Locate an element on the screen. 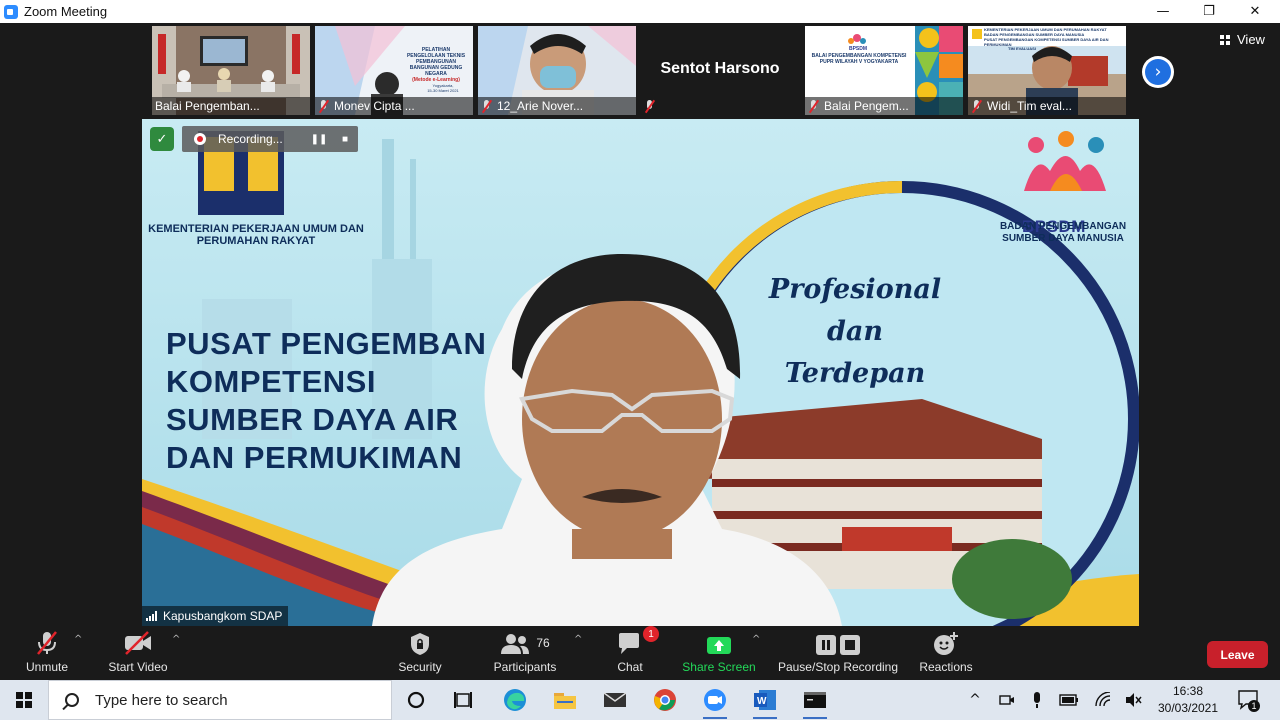 The width and height of the screenshot is (1280, 720). action-center-button: 1 is located at coordinates (1248, 700).